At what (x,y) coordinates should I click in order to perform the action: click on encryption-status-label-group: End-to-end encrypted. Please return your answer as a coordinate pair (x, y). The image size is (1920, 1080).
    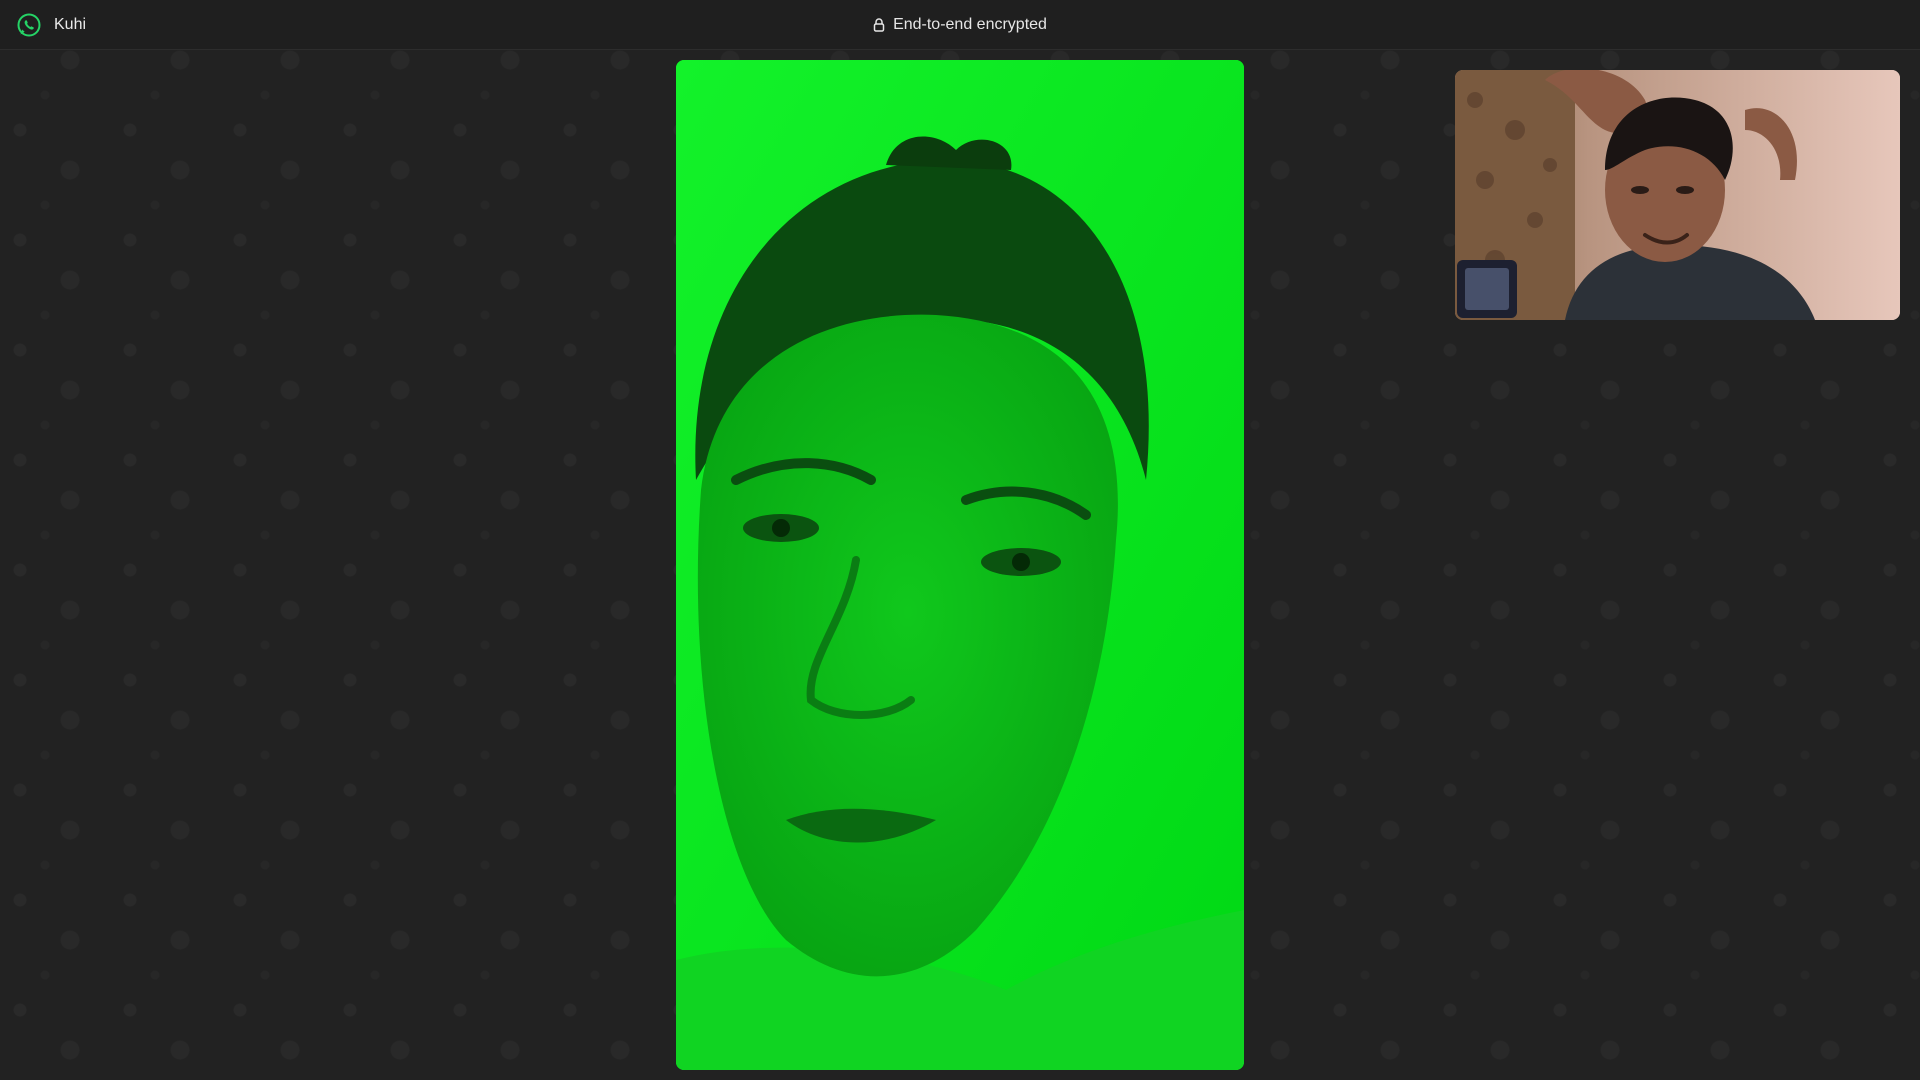
    Looking at the image, I should click on (960, 25).